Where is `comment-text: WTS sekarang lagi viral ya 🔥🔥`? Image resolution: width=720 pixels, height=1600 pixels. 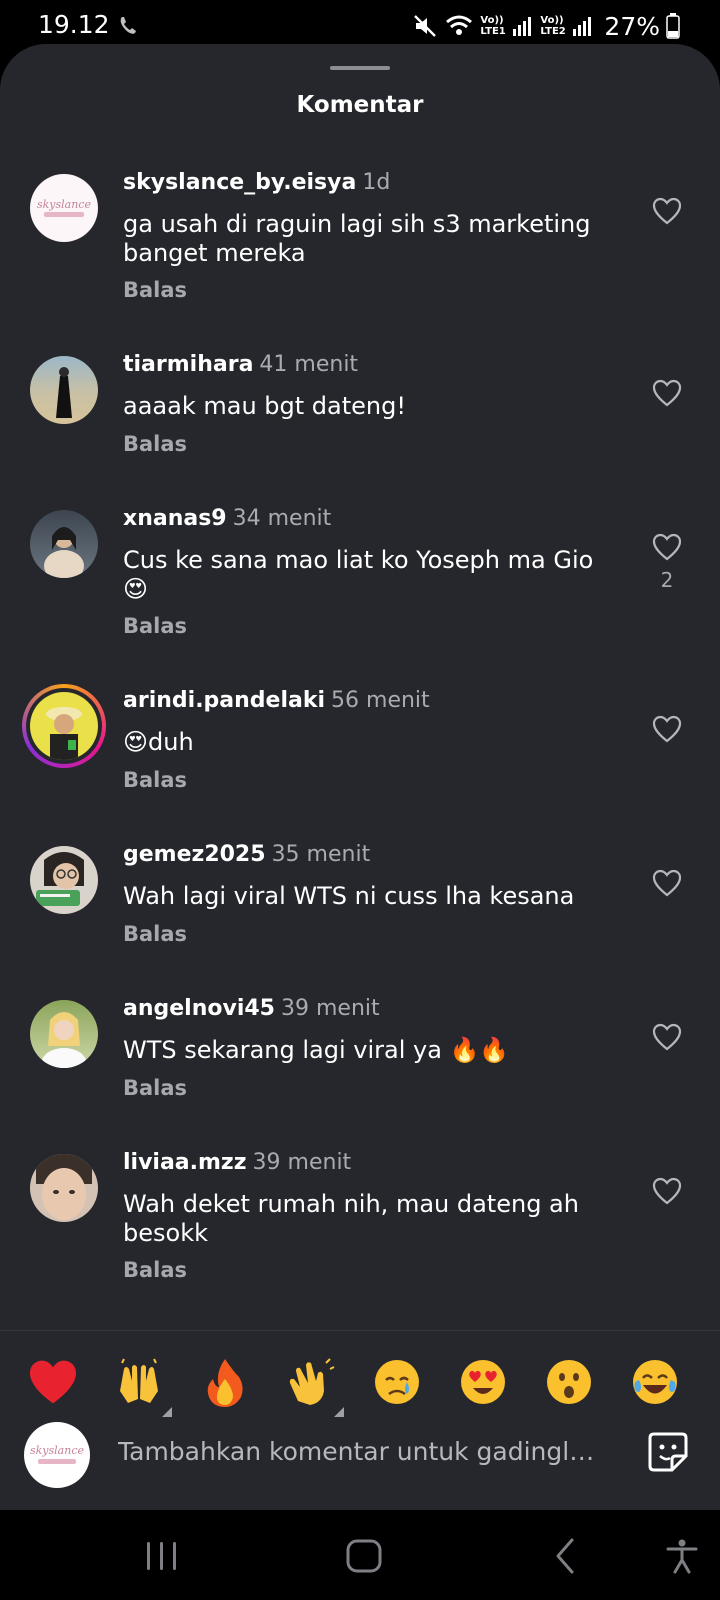 comment-text: WTS sekarang lagi viral ya 🔥🔥 is located at coordinates (316, 1050).